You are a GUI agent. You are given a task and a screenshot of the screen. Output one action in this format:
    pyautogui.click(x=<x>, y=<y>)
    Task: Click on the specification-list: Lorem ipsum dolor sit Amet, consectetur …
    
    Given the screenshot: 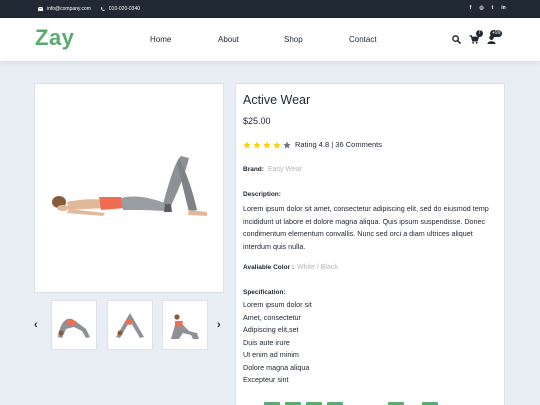 What is the action you would take?
    pyautogui.click(x=277, y=343)
    